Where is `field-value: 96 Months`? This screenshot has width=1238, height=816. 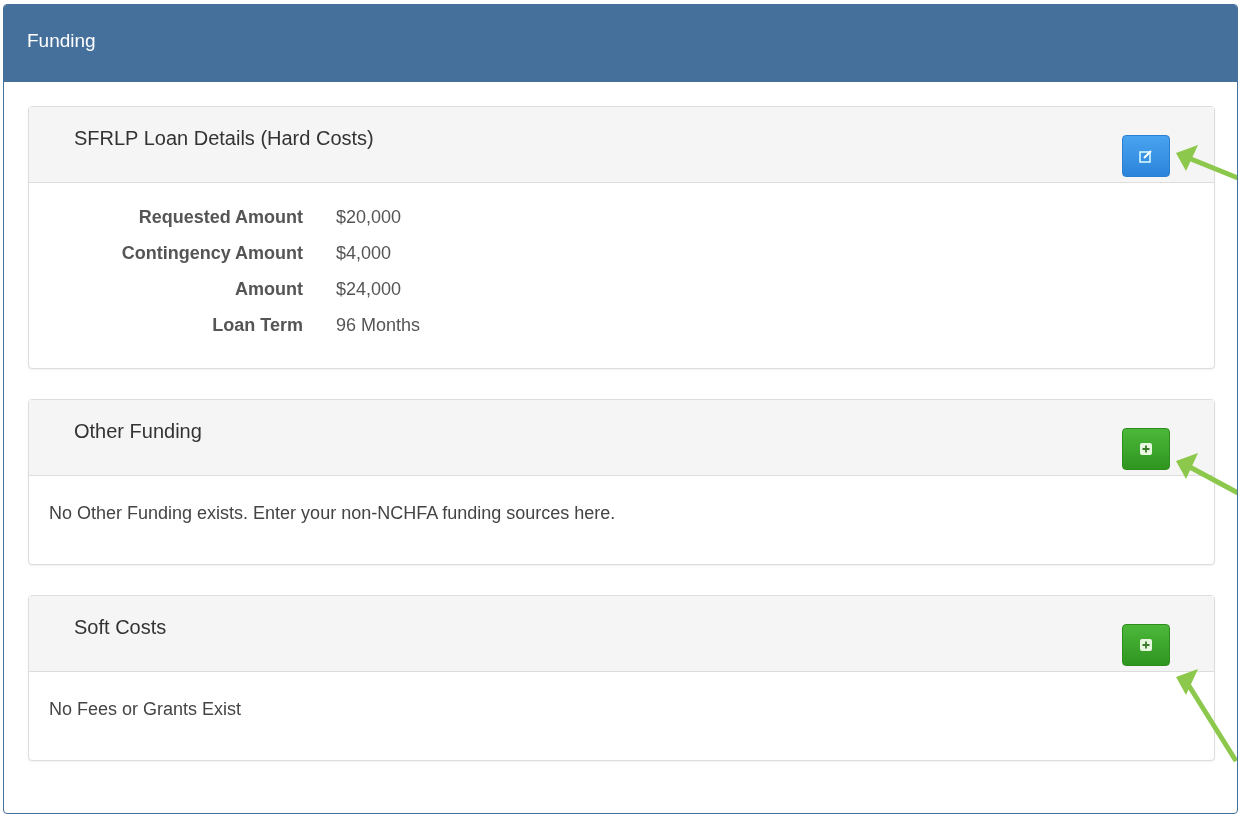
field-value: 96 Months is located at coordinates (378, 325).